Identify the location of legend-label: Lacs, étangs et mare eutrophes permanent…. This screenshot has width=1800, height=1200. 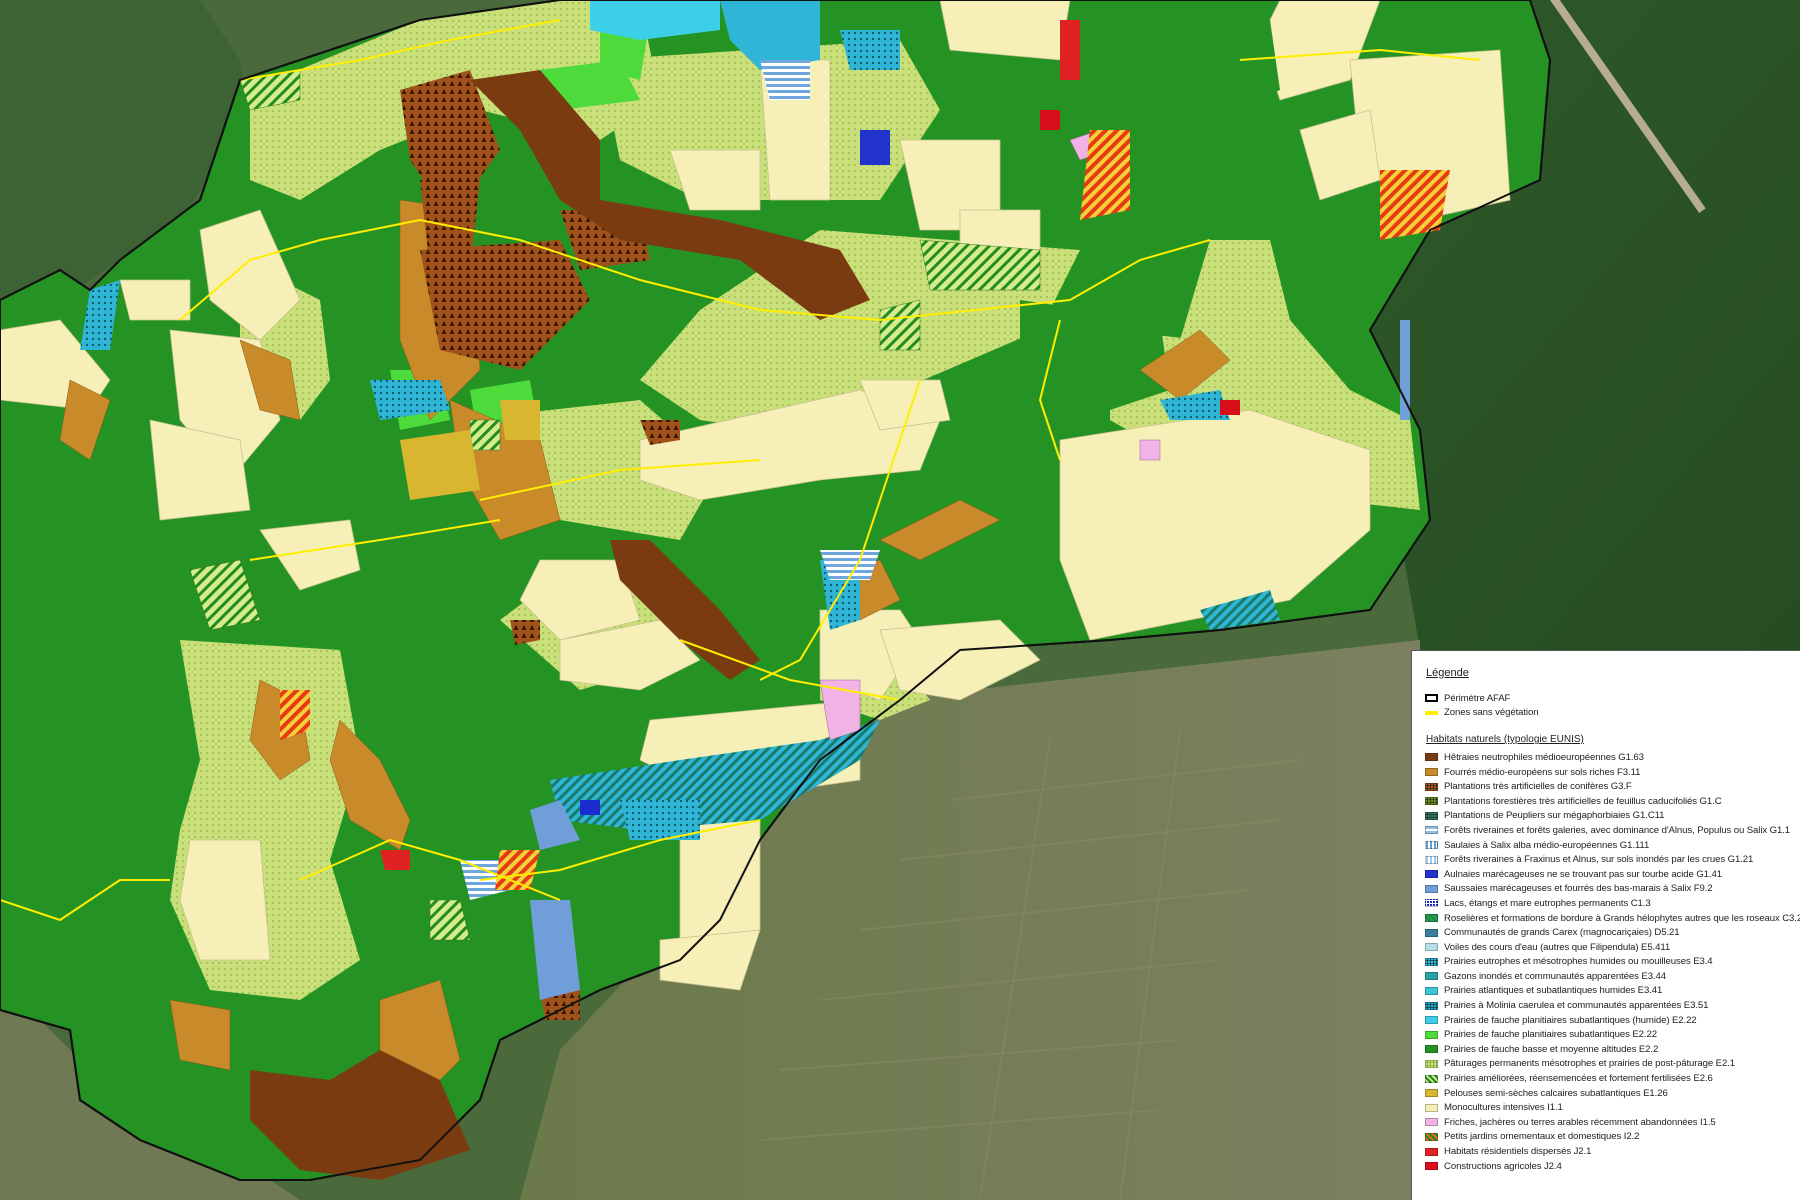
(1547, 903).